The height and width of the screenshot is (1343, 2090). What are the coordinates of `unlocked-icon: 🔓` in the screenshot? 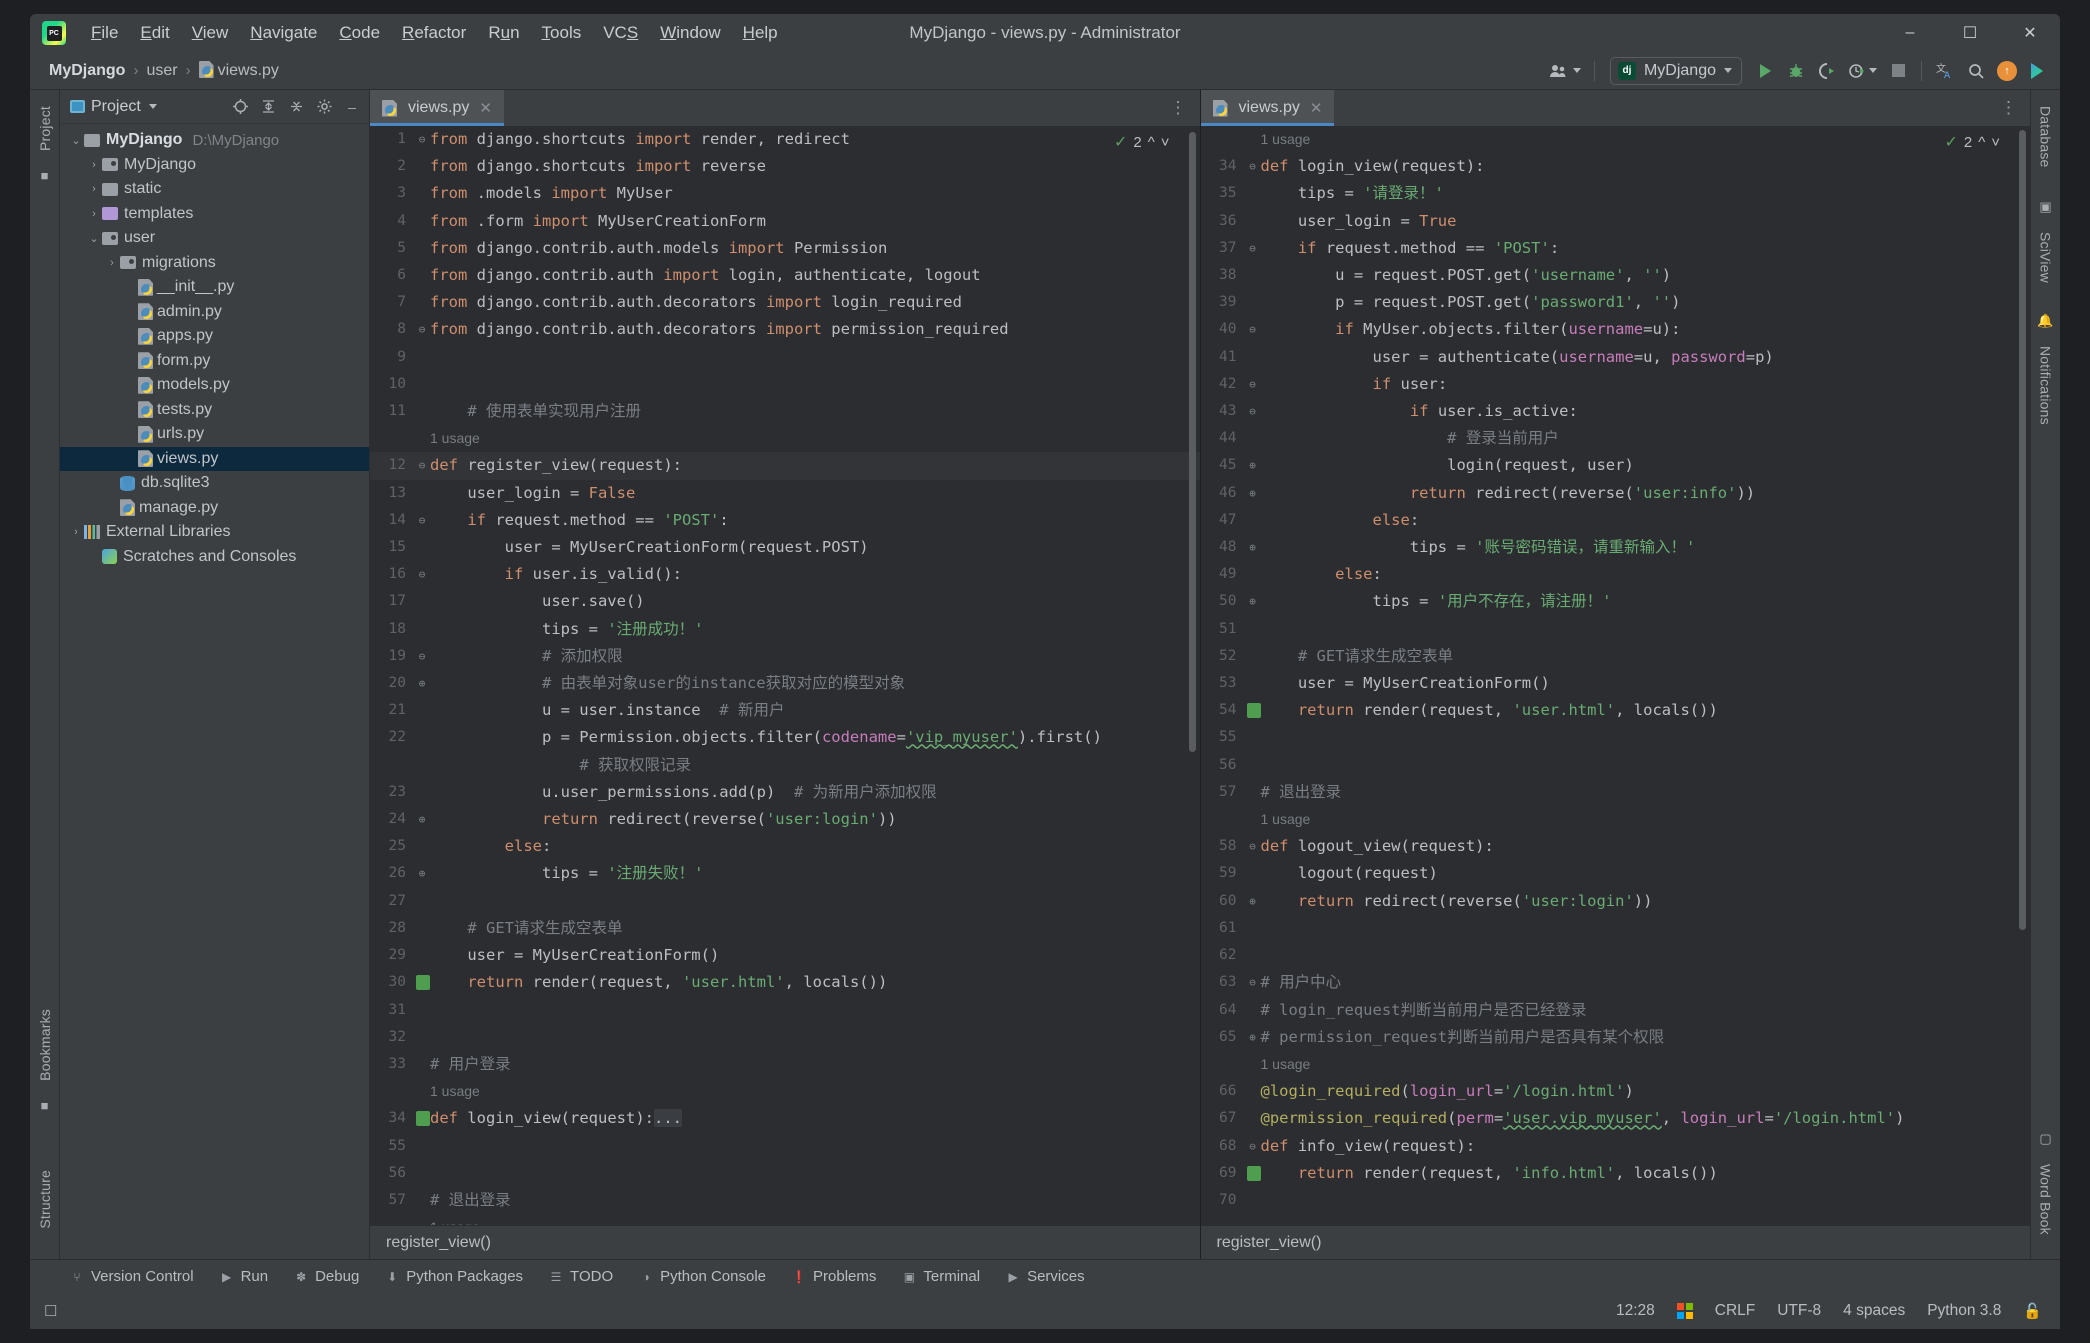 It's located at (2032, 1311).